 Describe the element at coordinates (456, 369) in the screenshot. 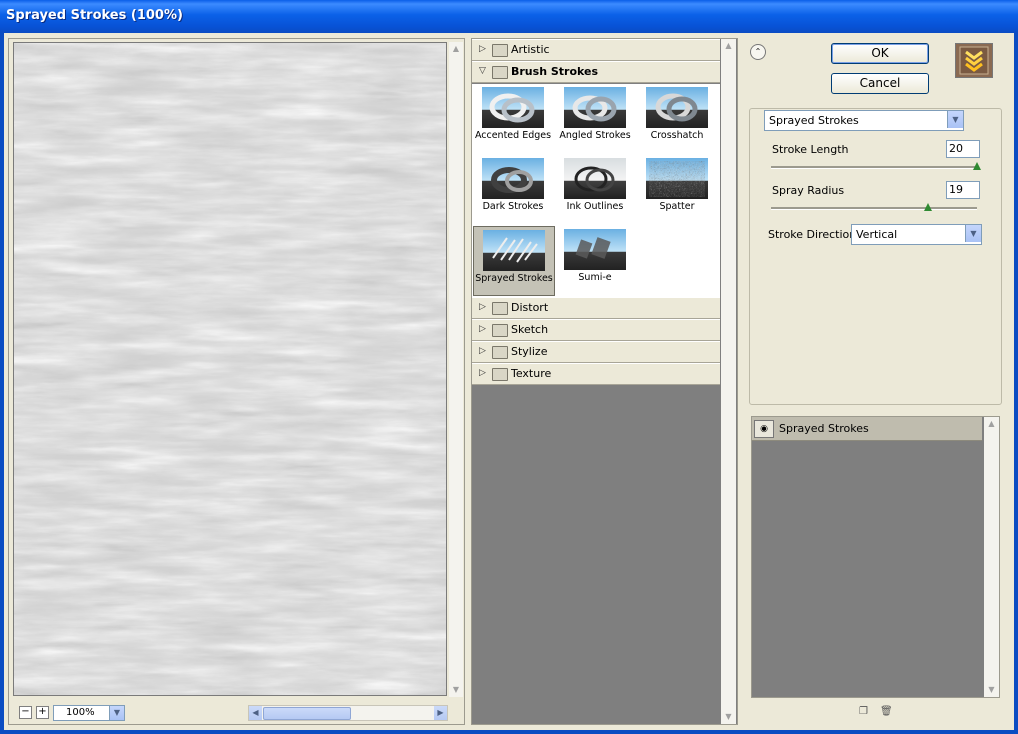

I see `preview-vertical-scrollbar: ▲ ▼` at that location.